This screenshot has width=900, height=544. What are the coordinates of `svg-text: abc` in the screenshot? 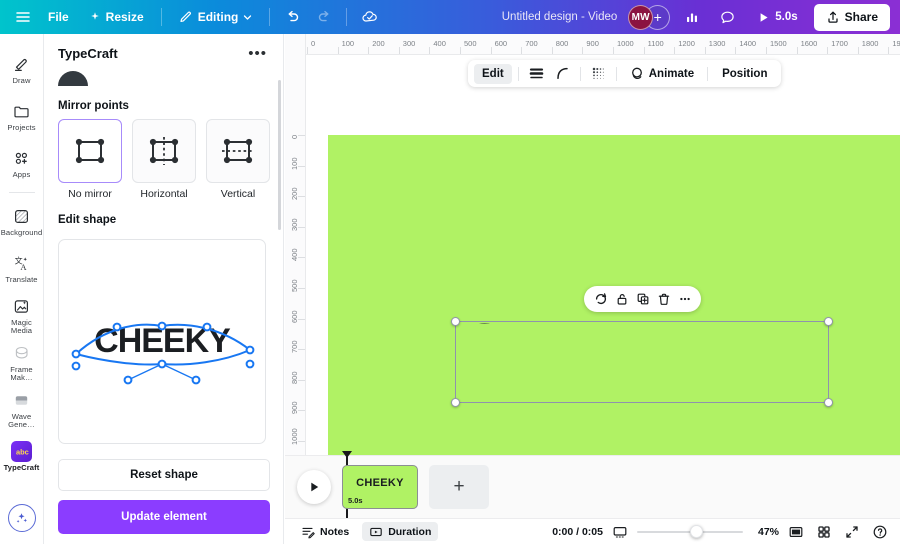 It's located at (22, 451).